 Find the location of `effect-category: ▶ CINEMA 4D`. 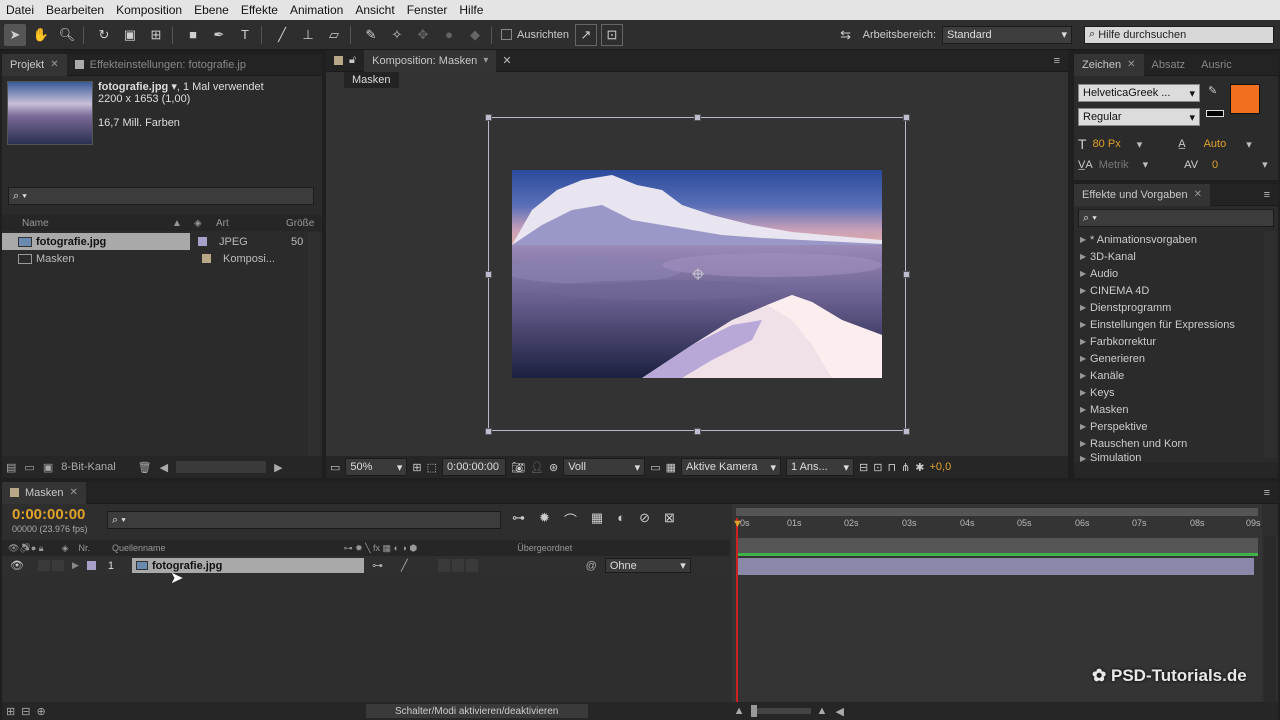

effect-category: ▶ CINEMA 4D is located at coordinates (1168, 290).